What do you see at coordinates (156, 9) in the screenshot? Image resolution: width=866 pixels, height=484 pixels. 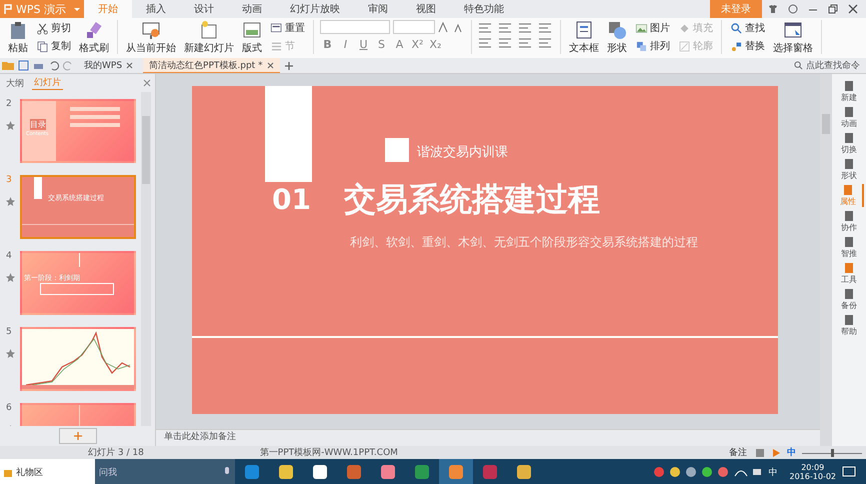 I see `ribbon-tab: 插入` at bounding box center [156, 9].